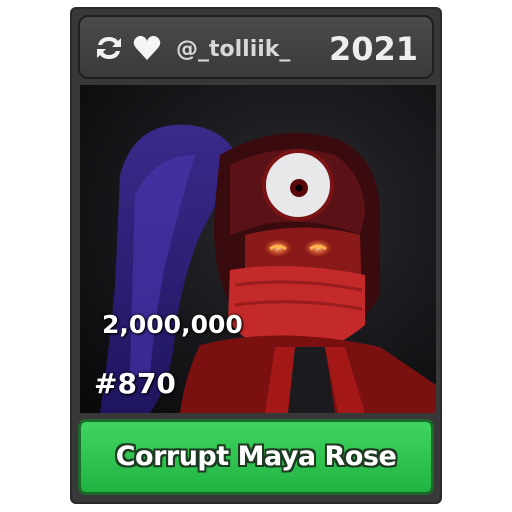 The image size is (512, 512). What do you see at coordinates (373, 49) in the screenshot?
I see `release-year: 2021` at bounding box center [373, 49].